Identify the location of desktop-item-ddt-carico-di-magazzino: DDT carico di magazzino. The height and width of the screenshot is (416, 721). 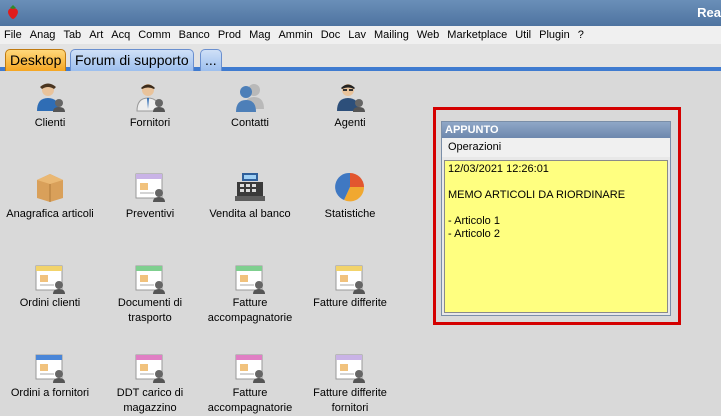
(150, 383).